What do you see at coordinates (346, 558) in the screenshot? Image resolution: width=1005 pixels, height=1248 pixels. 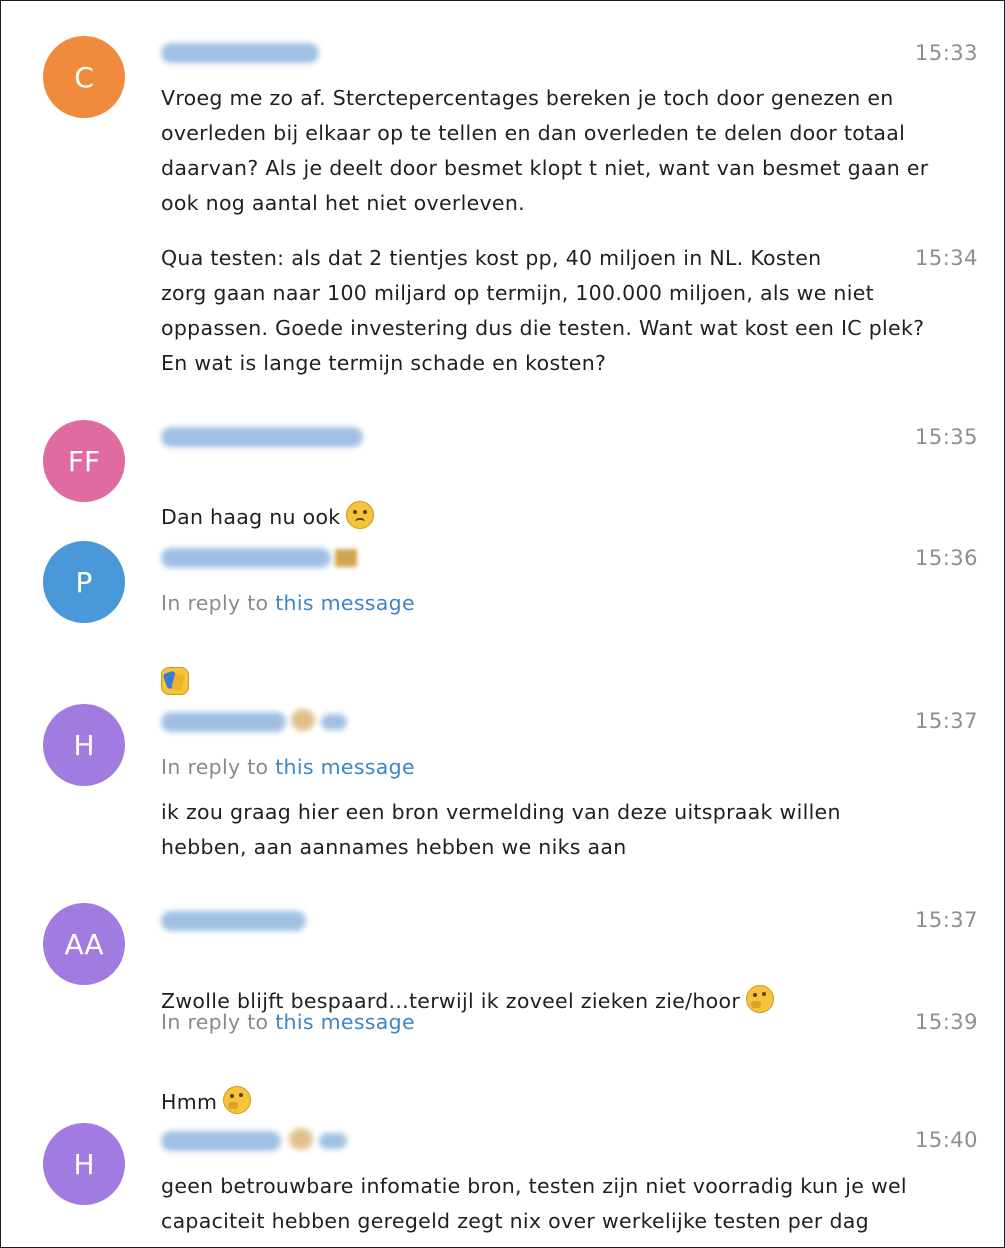 I see `flag-icon` at bounding box center [346, 558].